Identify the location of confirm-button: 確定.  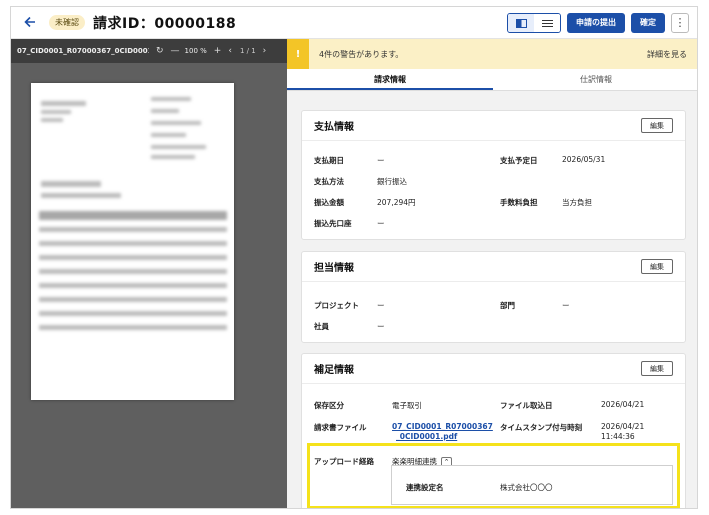
(648, 22).